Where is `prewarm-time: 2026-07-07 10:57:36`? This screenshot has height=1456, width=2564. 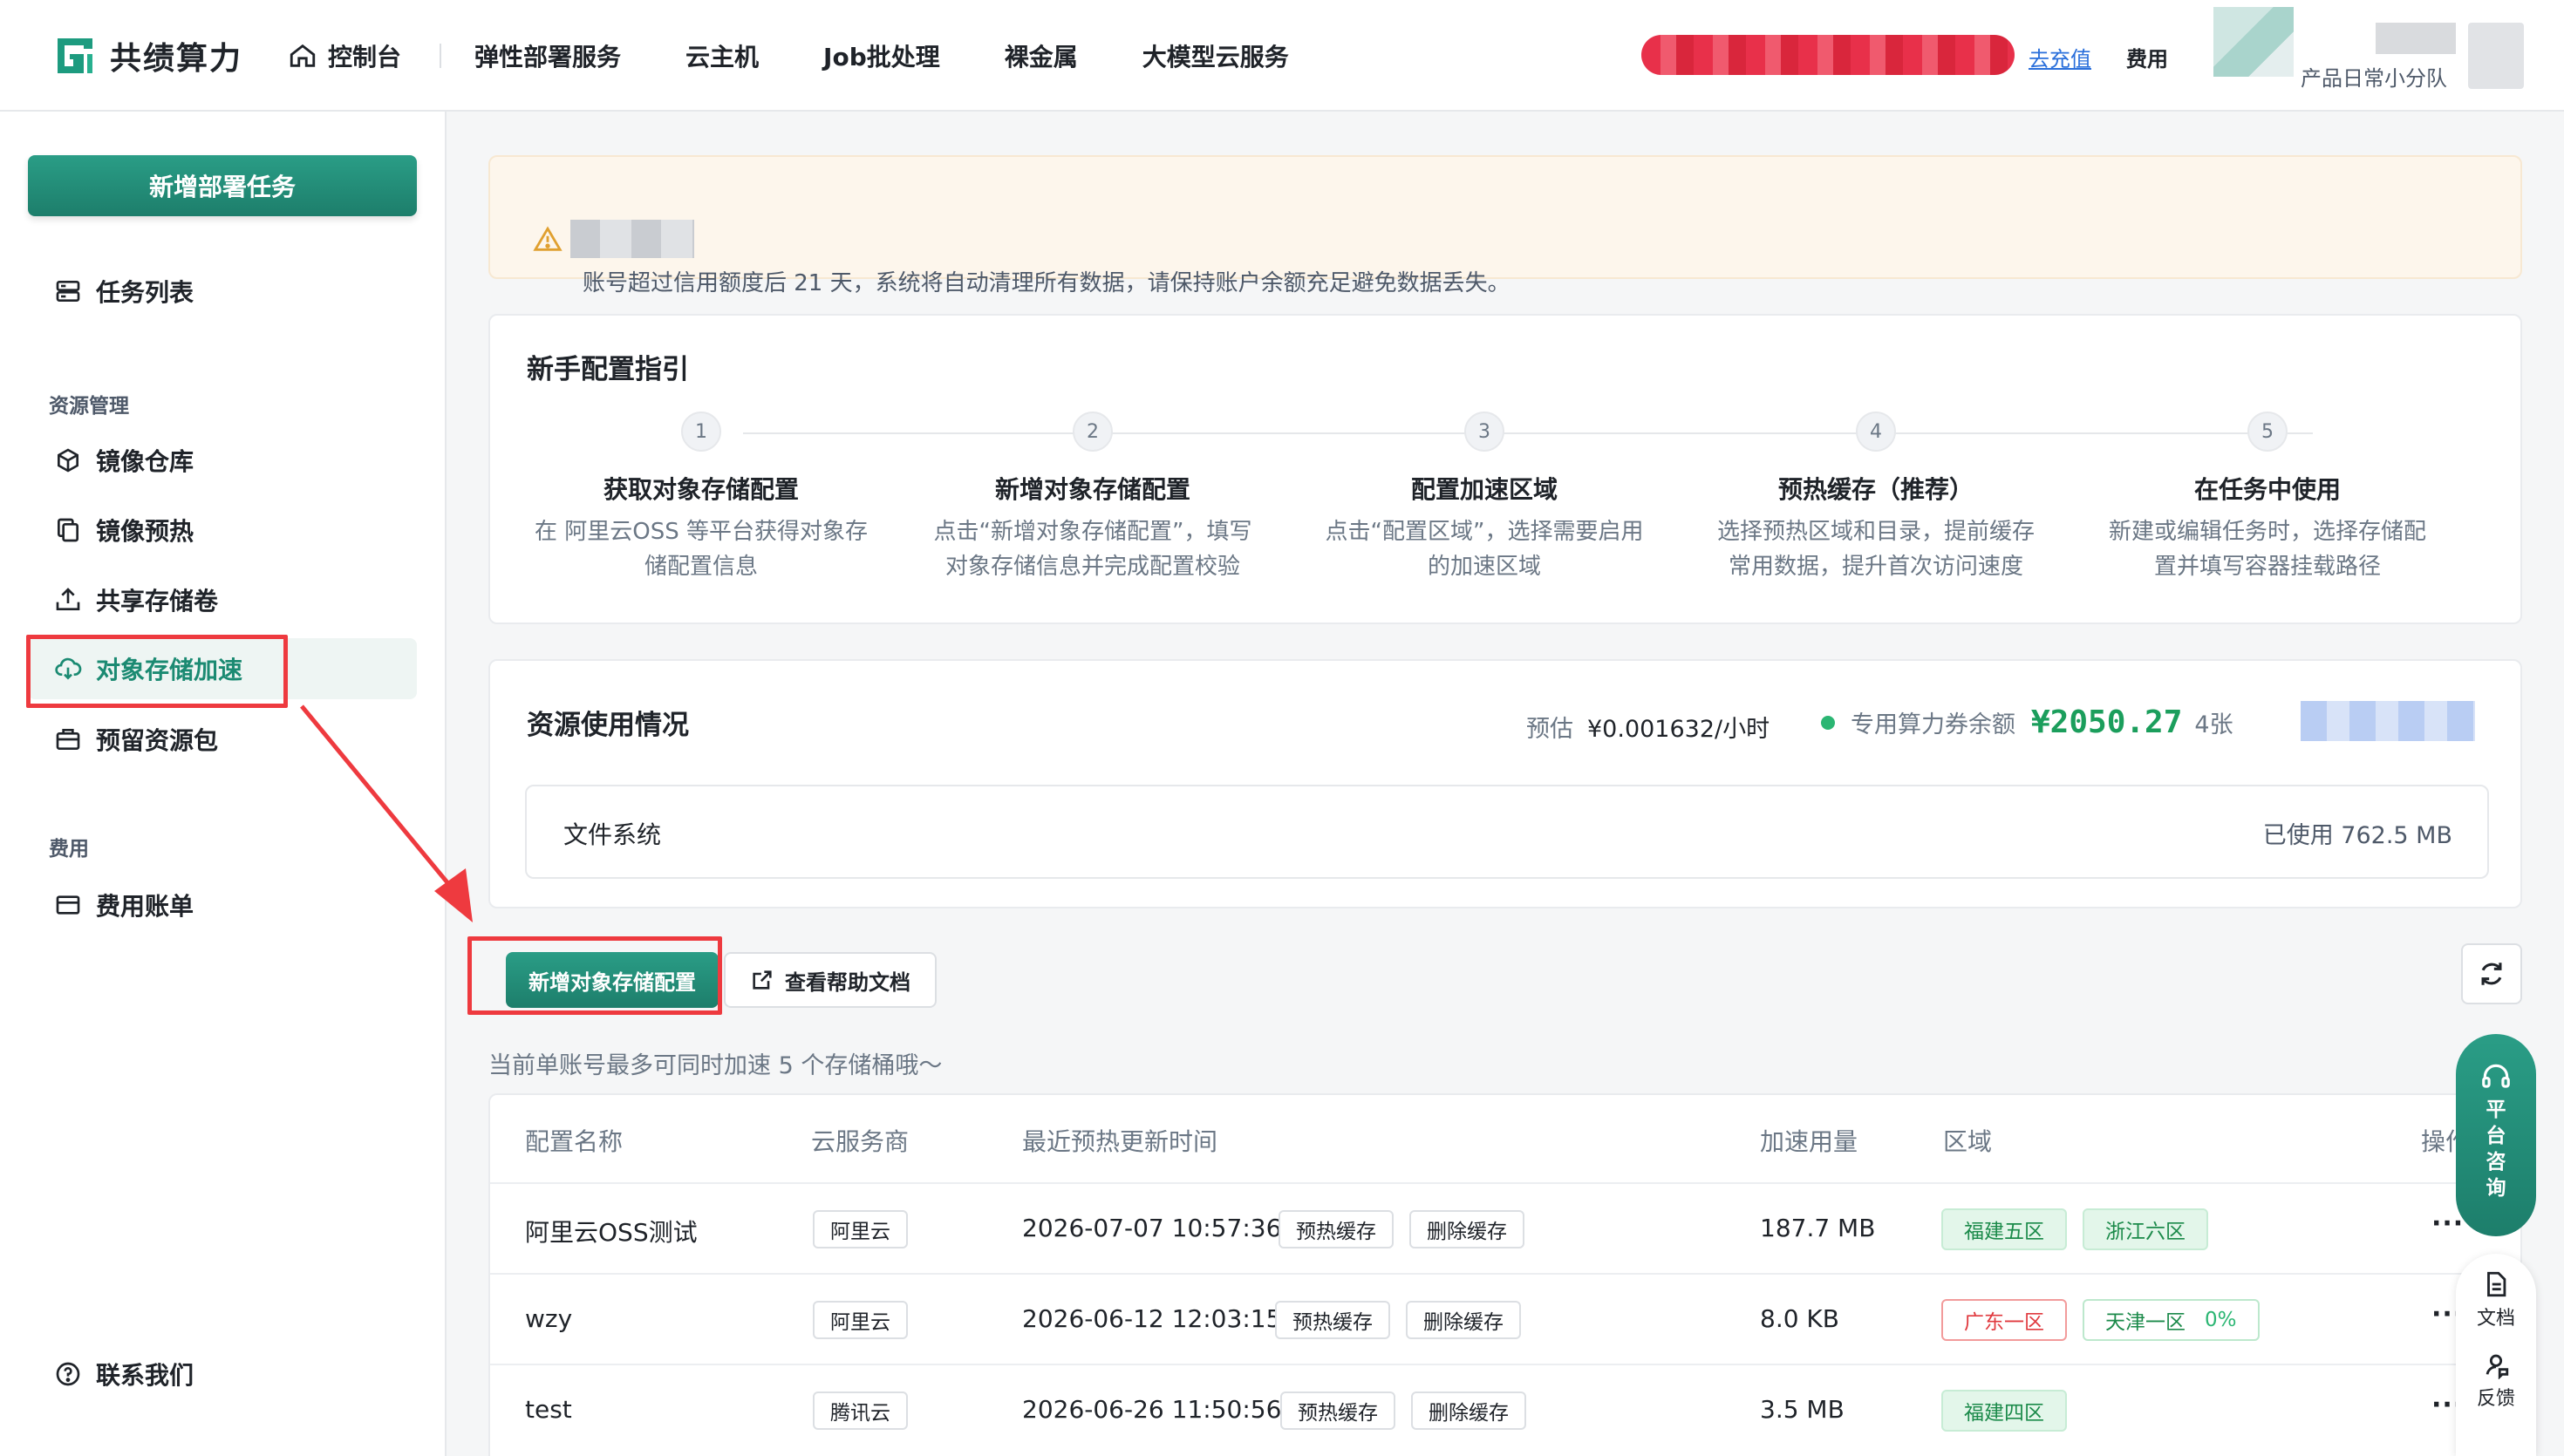 prewarm-time: 2026-07-07 10:57:36 is located at coordinates (1152, 1228).